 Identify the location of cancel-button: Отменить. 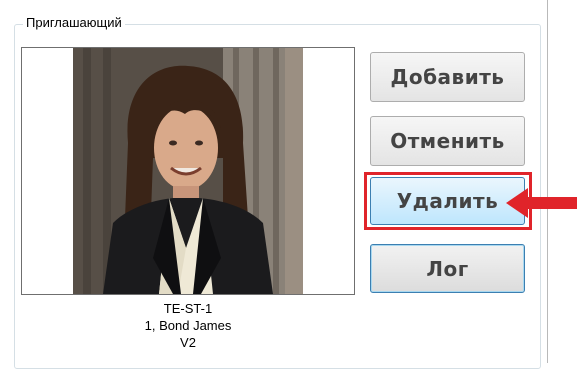
(447, 141).